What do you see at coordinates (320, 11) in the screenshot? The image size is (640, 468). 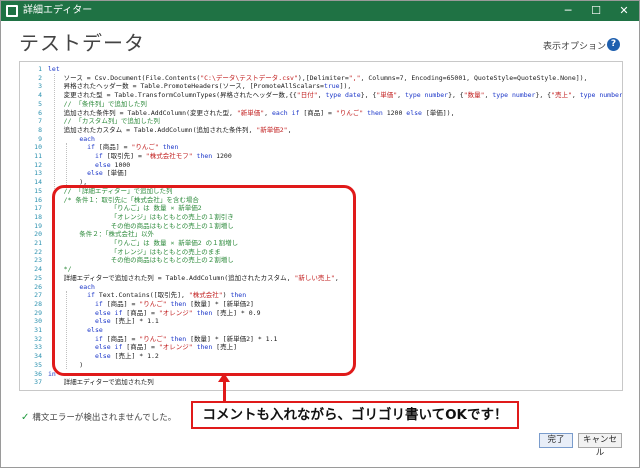 I see `title-bar: 詳細エディター ─ ☐ ✕` at bounding box center [320, 11].